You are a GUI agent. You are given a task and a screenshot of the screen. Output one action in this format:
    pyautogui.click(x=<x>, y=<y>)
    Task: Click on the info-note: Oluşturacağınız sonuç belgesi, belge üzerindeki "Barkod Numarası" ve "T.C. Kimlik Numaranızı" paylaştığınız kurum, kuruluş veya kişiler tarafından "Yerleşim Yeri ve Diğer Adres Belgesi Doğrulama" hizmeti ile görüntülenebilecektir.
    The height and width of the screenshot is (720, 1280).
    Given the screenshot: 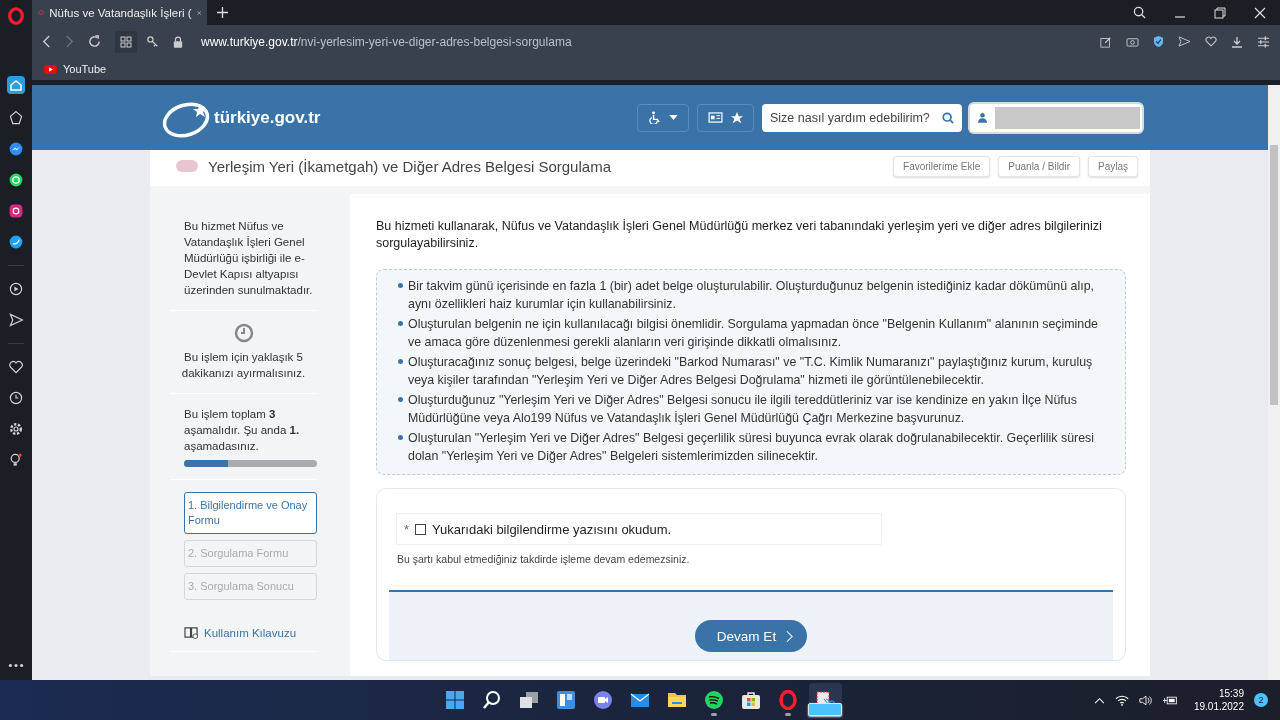 What is the action you would take?
    pyautogui.click(x=754, y=371)
    